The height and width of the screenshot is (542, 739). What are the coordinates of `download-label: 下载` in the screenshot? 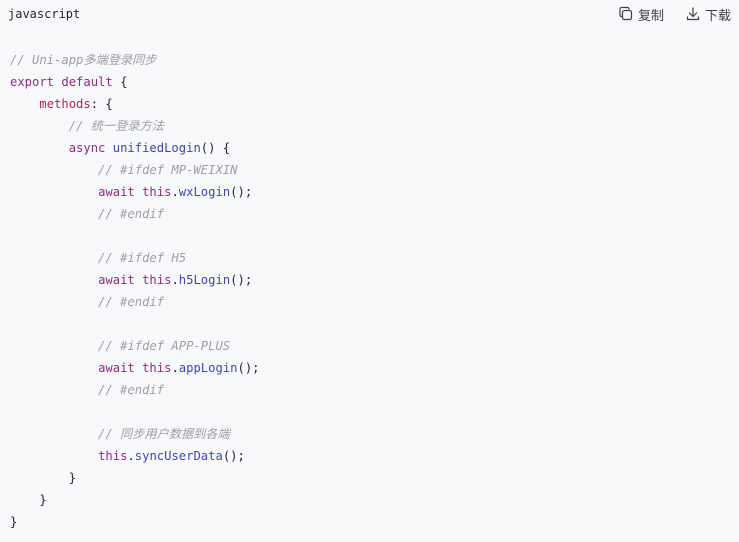 It's located at (718, 16).